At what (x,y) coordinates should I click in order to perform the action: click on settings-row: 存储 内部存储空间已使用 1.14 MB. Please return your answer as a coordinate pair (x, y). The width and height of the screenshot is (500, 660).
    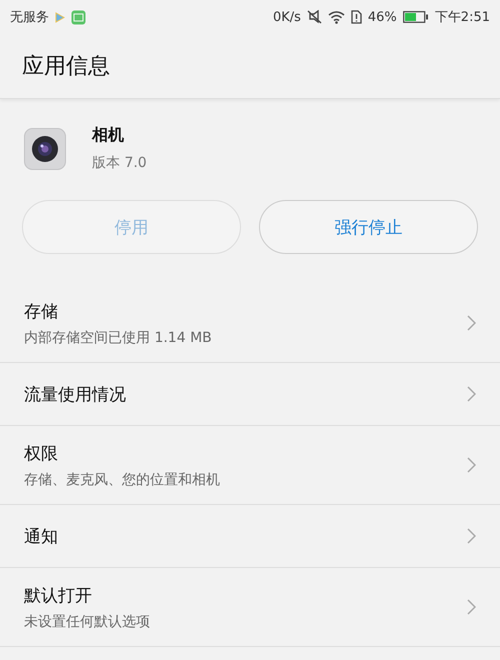
    Looking at the image, I should click on (250, 323).